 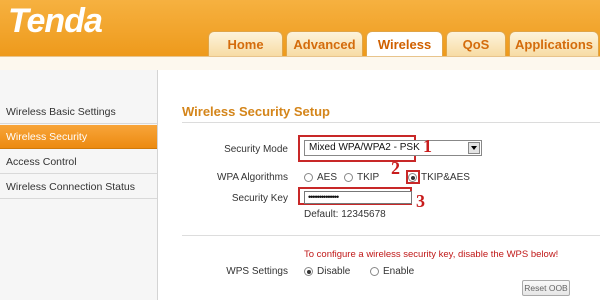 I want to click on reset-oob-button: Reset OOB, so click(x=546, y=288).